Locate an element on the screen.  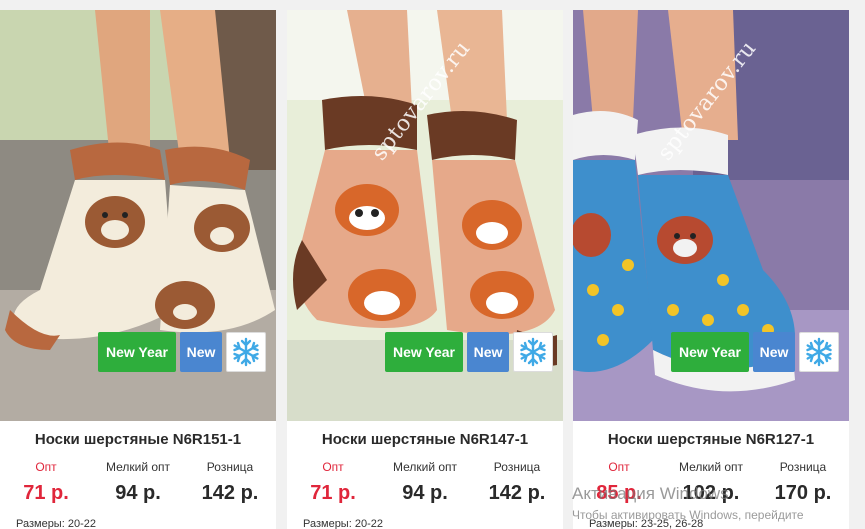
price-opt-value: 85 р. is located at coordinates (619, 493).